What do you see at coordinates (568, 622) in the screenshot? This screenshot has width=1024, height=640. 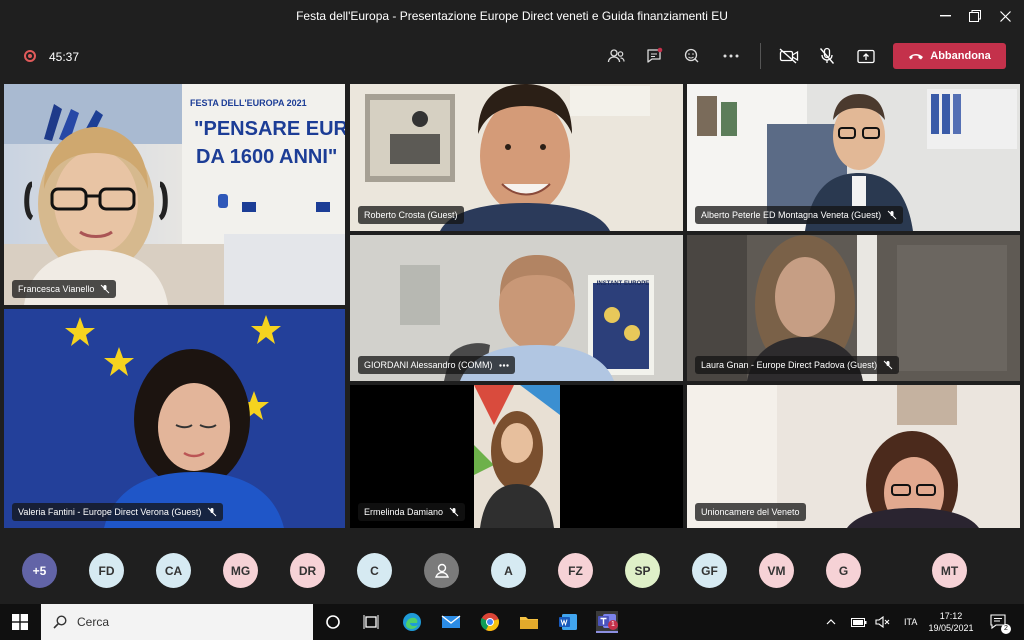 I see `word-taskbar-button` at bounding box center [568, 622].